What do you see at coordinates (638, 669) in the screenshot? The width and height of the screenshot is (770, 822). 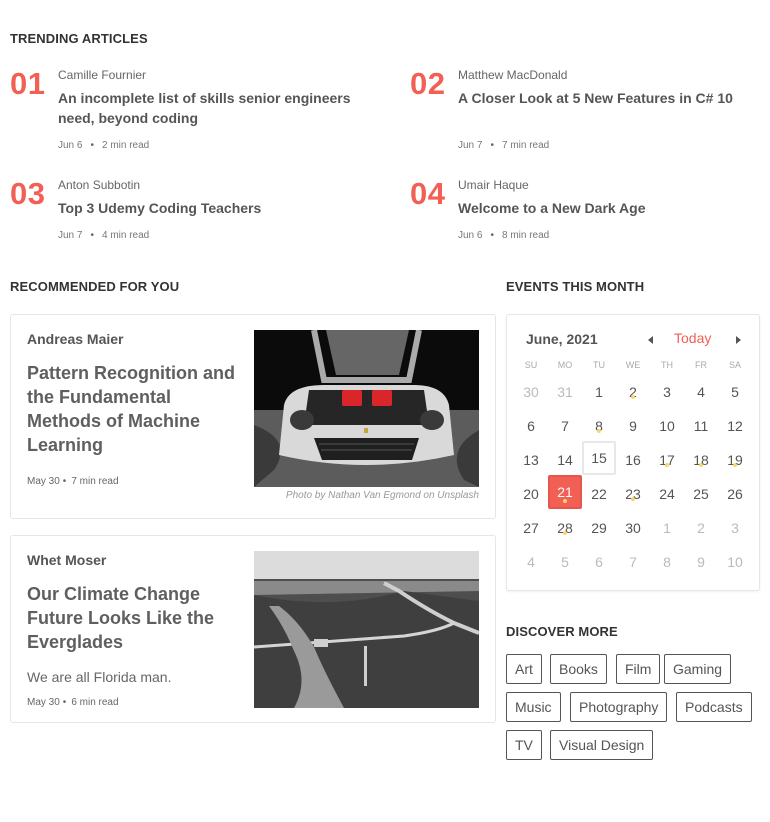 I see `tag-film: Film` at bounding box center [638, 669].